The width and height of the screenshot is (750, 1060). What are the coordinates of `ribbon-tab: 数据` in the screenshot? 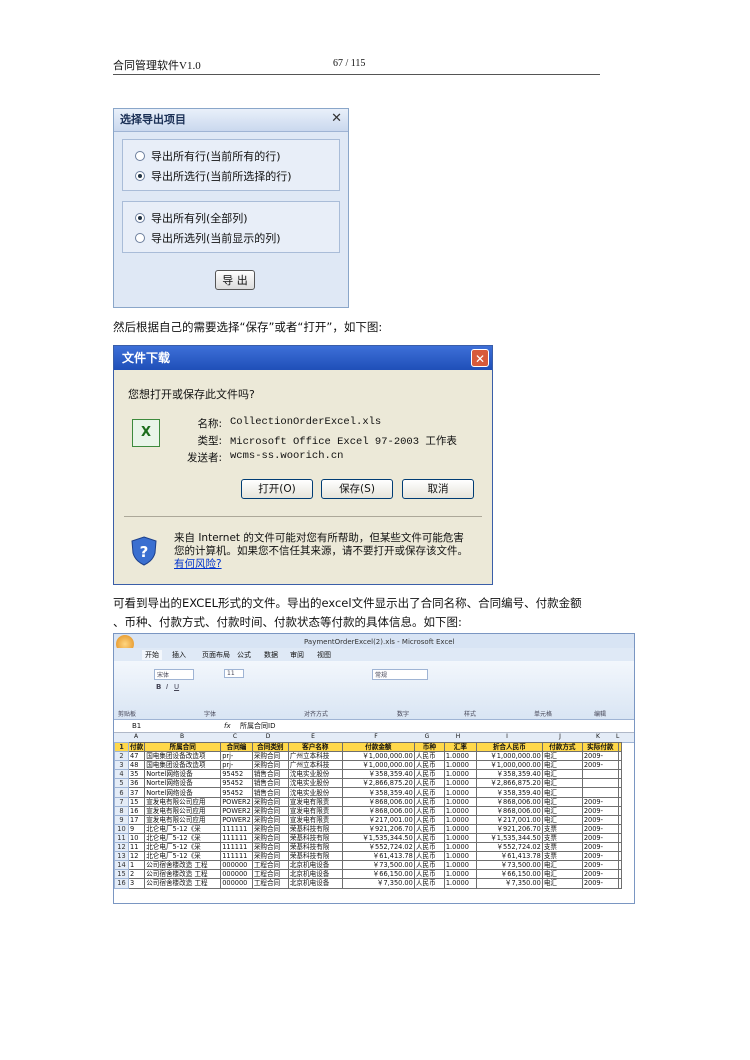 It's located at (271, 655).